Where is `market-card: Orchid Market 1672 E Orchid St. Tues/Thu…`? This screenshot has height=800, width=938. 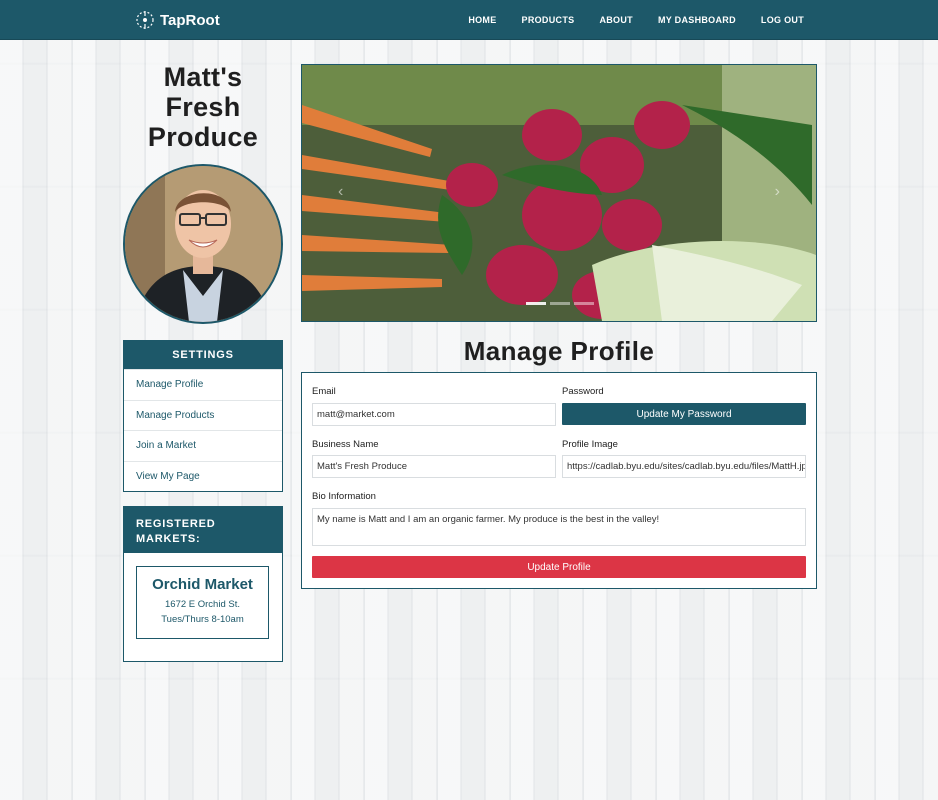
market-card: Orchid Market 1672 E Orchid St. Tues/Thu… is located at coordinates (202, 602).